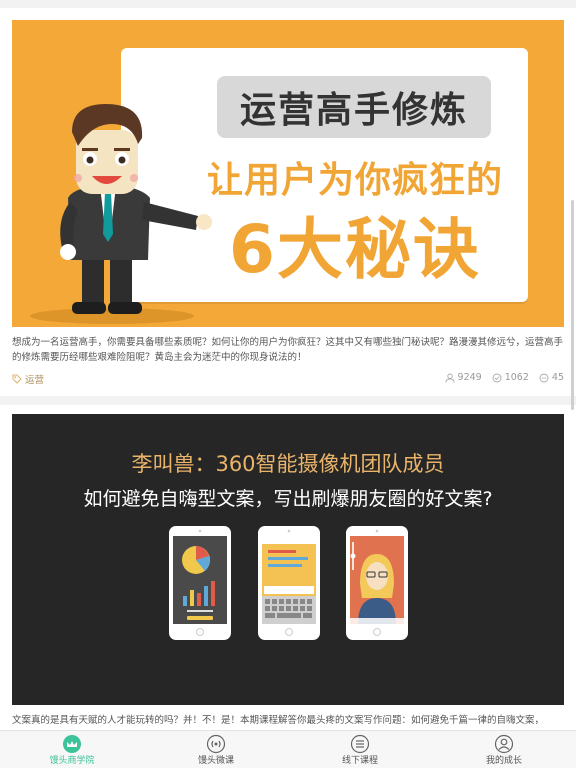 Image resolution: width=576 pixels, height=768 pixels. Describe the element at coordinates (216, 744) in the screenshot. I see `microlesson-icon` at that location.